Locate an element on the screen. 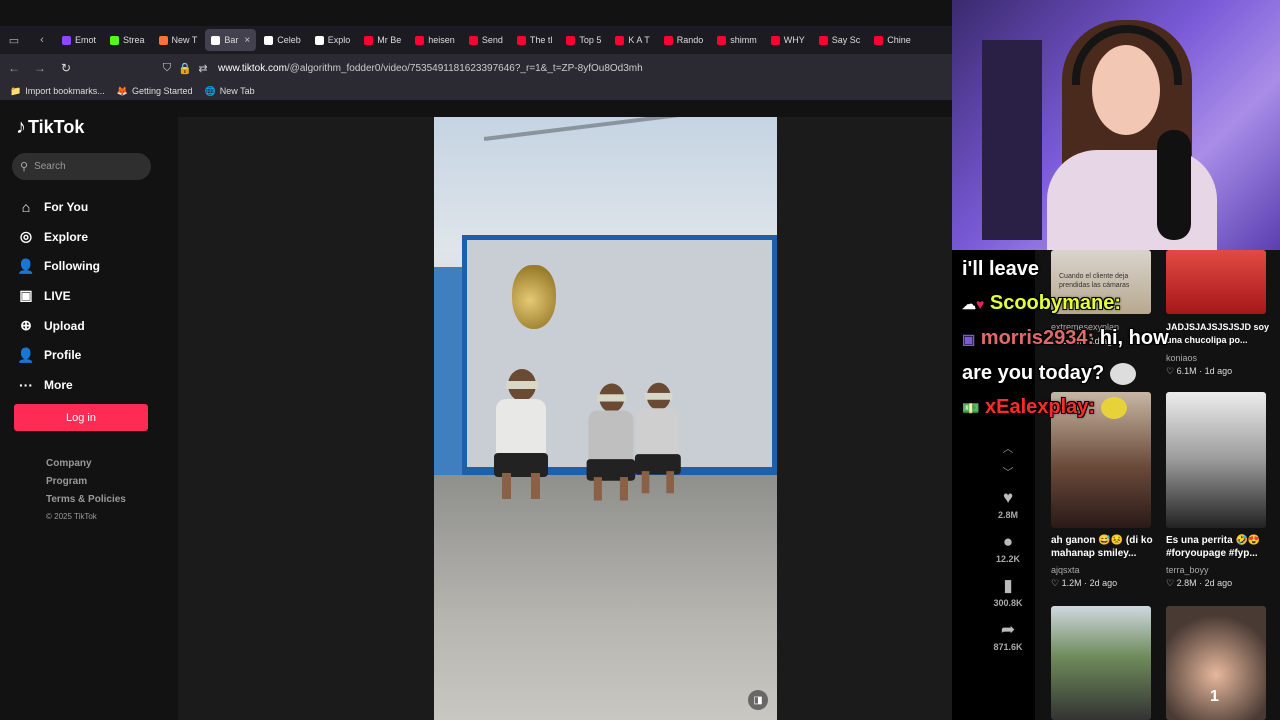 This screenshot has width=1280, height=720. sidebar-item-explore: ◎ Explore is located at coordinates (58, 237).